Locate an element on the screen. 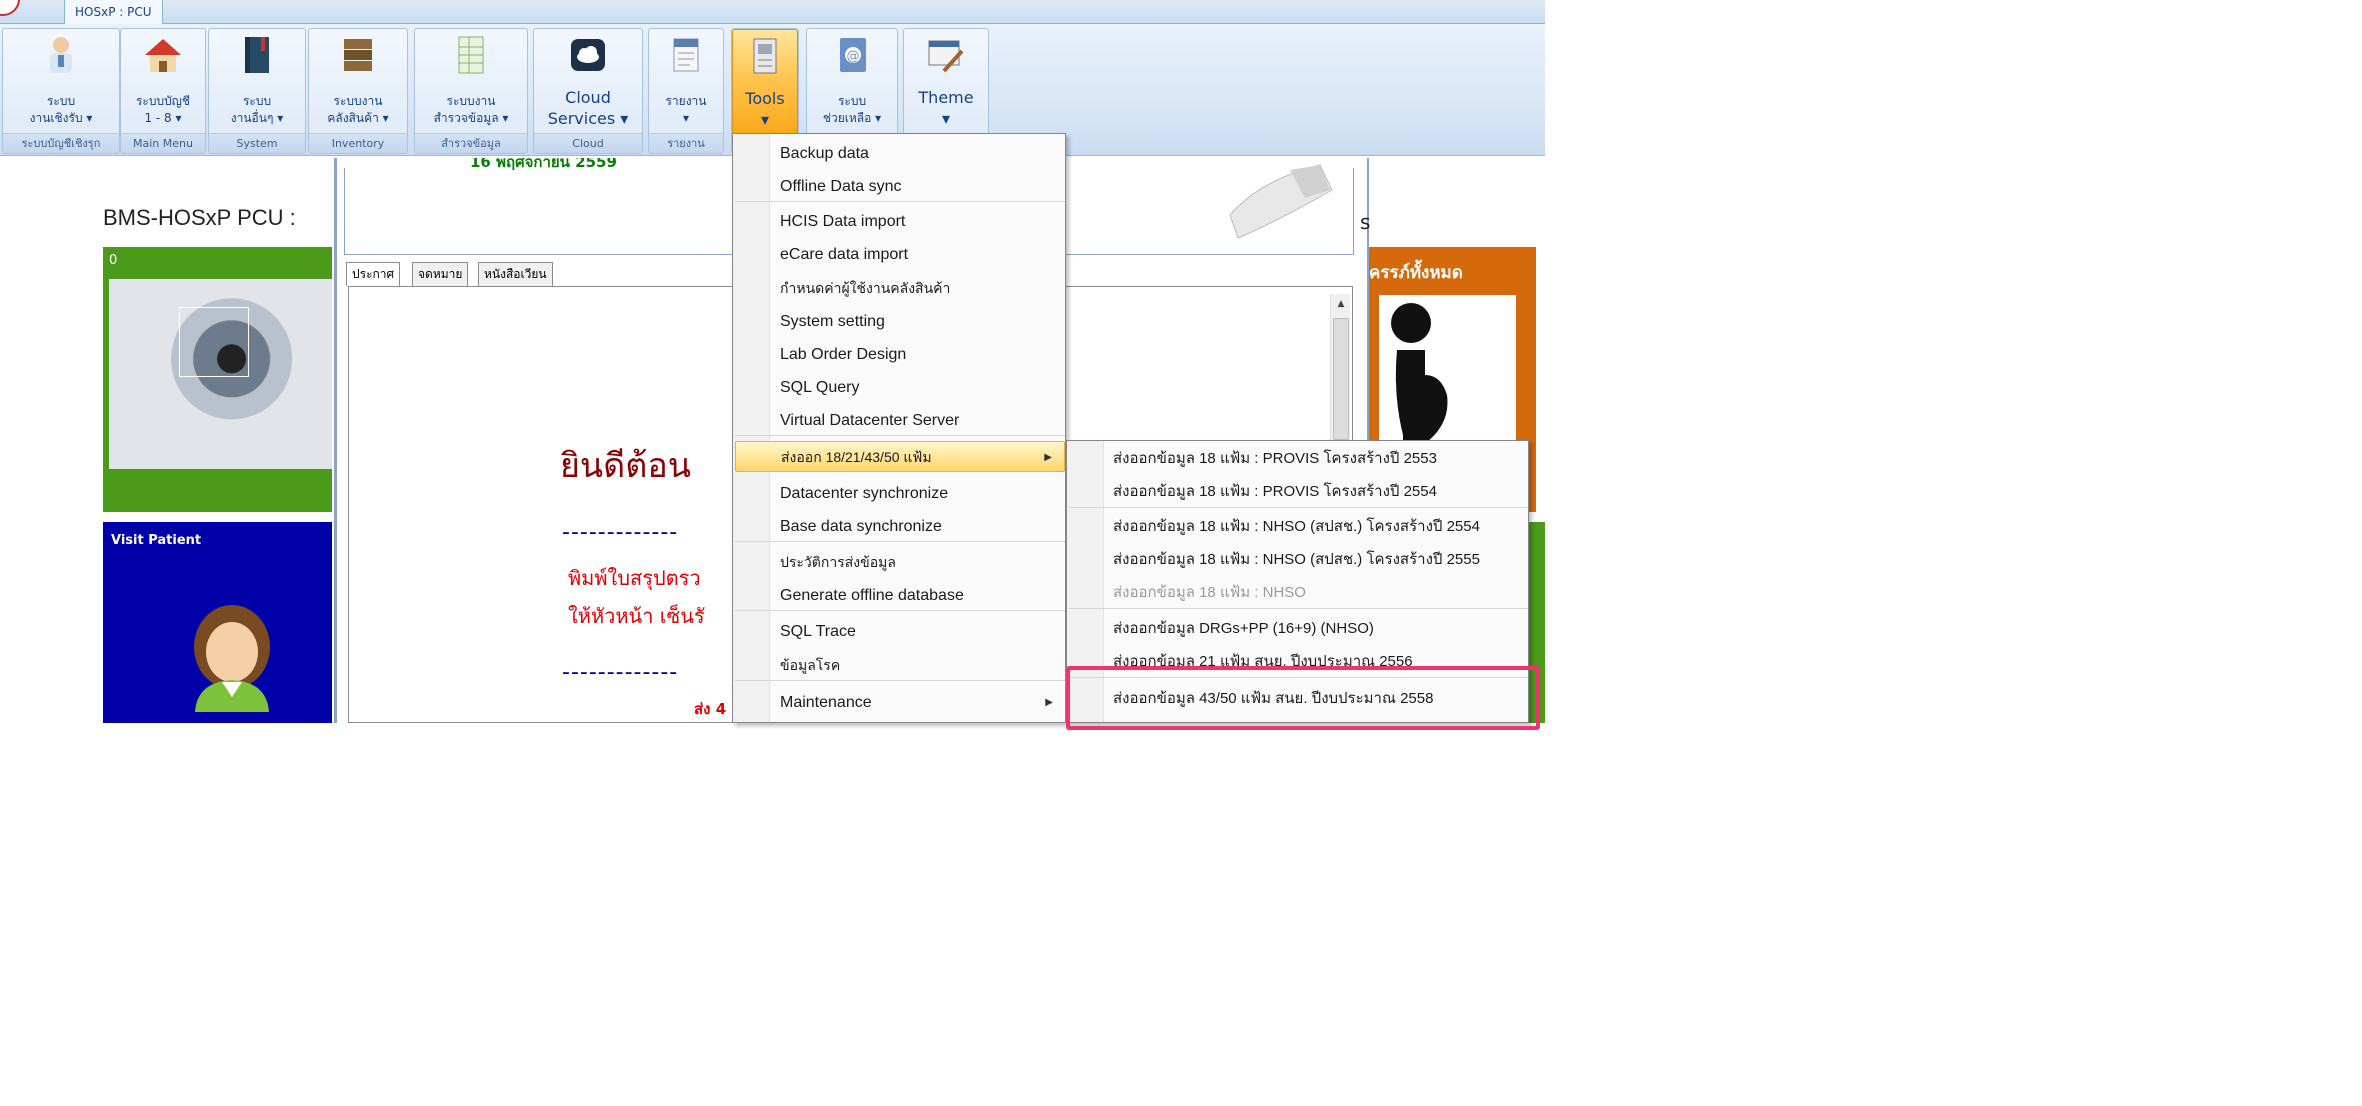 The width and height of the screenshot is (2362, 1106). tile-count: 0 is located at coordinates (113, 260).